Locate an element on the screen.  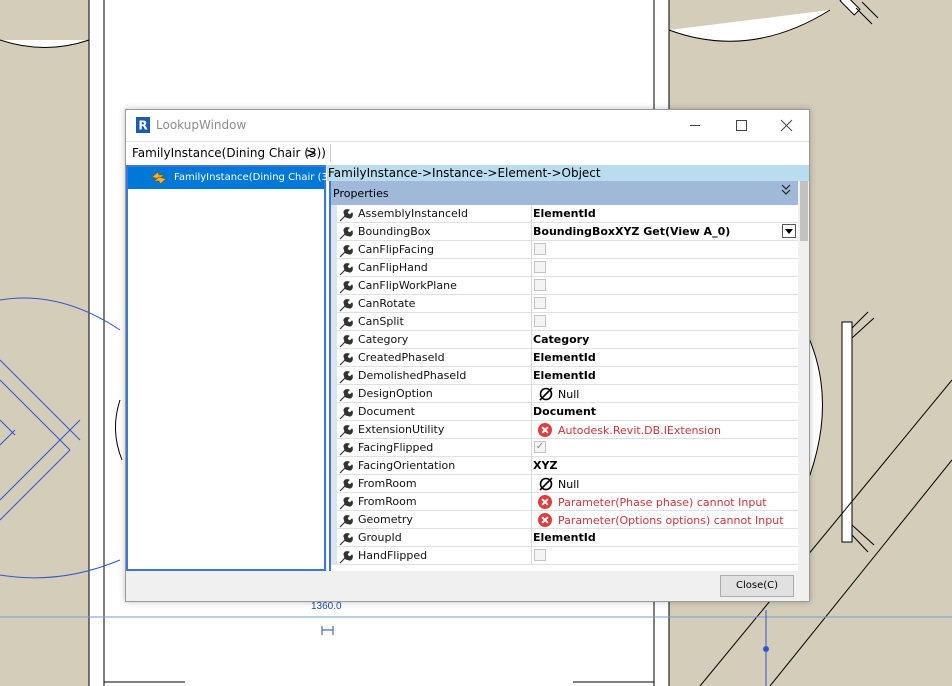
property-row: GroupId ElementId is located at coordinates (564, 538).